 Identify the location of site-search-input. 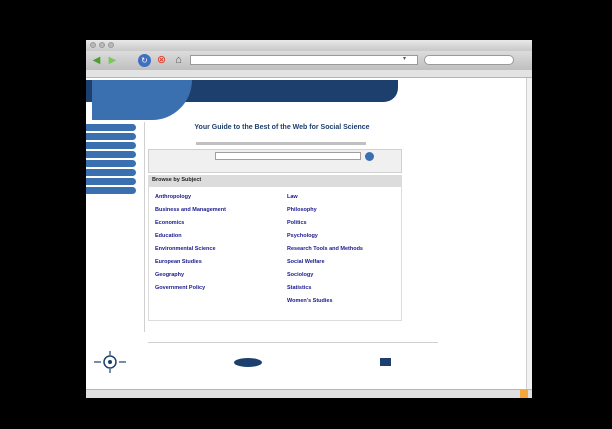
(288, 156).